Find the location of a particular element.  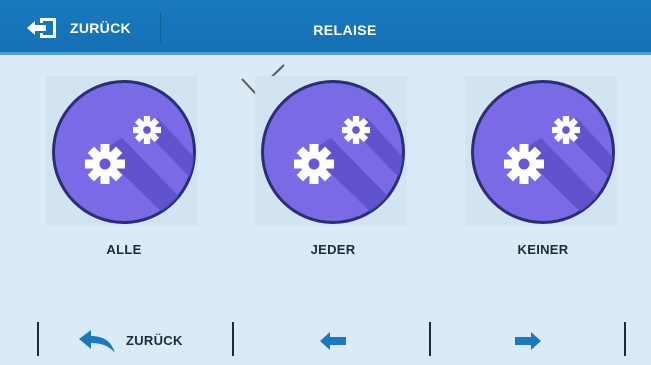

header-back-button: ZURÜCK is located at coordinates (80, 27).